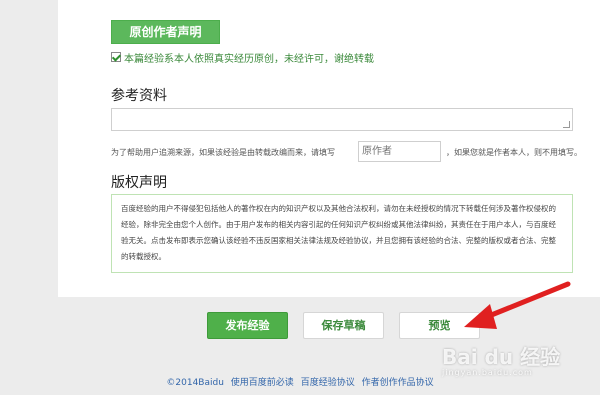 The width and height of the screenshot is (600, 395). I want to click on baidu-jingyan-watermark: Bai du 经验 jingyan.baidu.com, so click(501, 359).